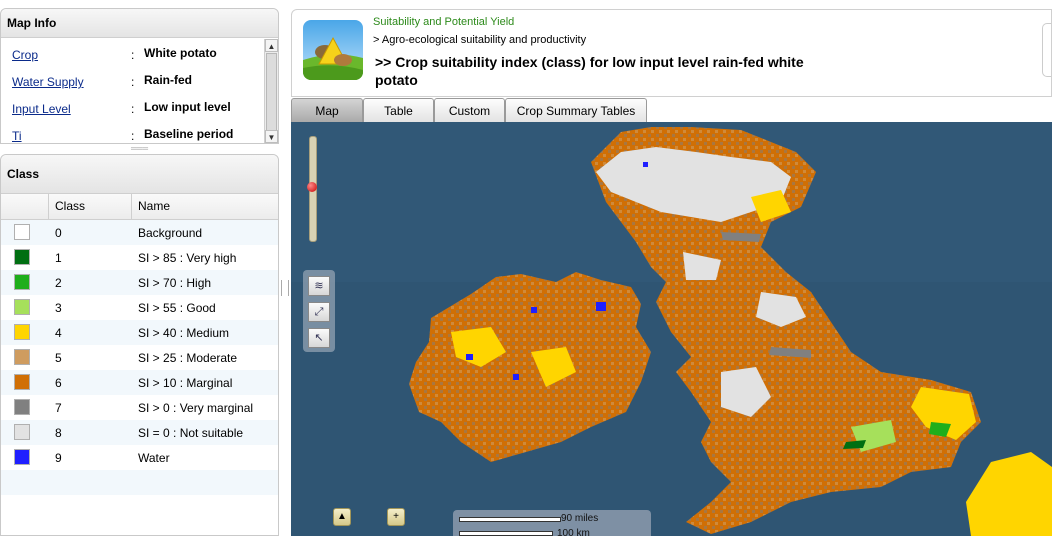 This screenshot has width=1052, height=536. I want to click on legend-row: 9 Water, so click(139, 457).